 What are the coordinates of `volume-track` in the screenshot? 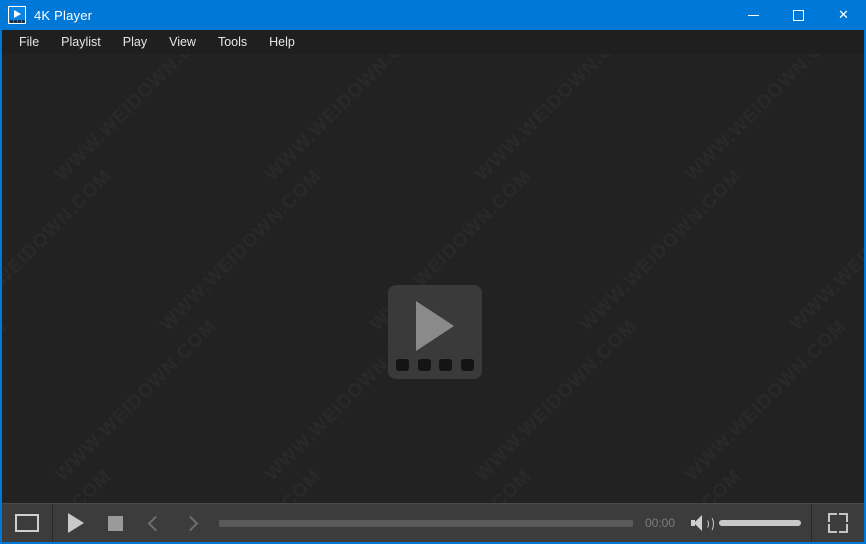 It's located at (760, 523).